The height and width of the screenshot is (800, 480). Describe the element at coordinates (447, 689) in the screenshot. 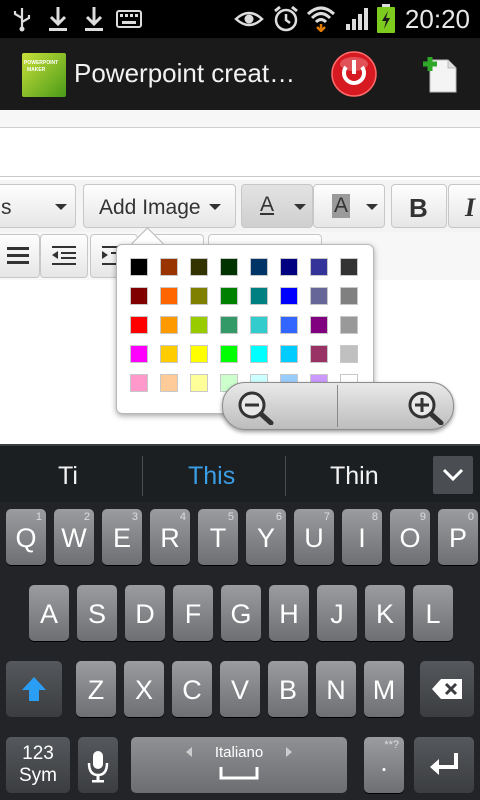

I see `backspace-key` at that location.